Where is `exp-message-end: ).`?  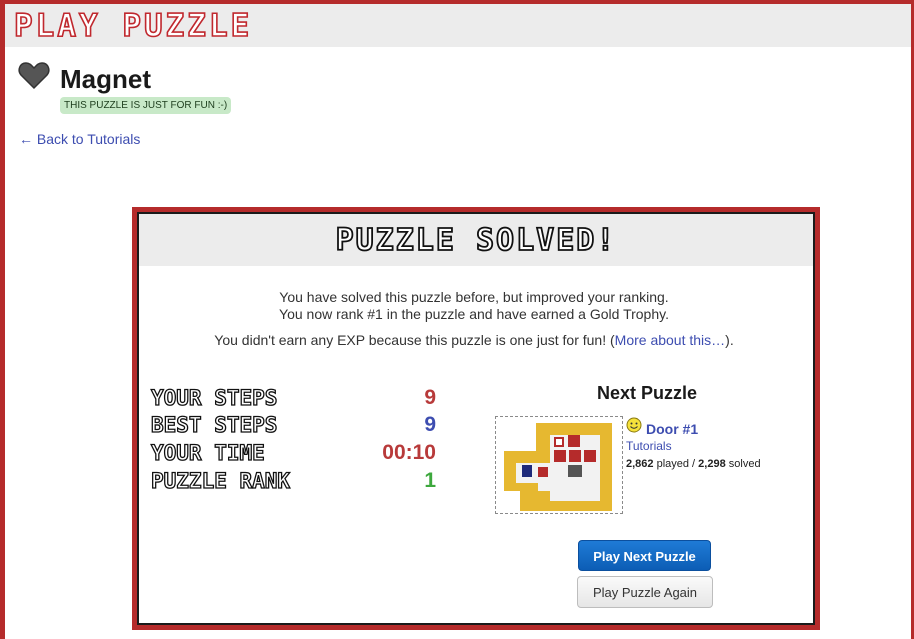 exp-message-end: ). is located at coordinates (729, 340).